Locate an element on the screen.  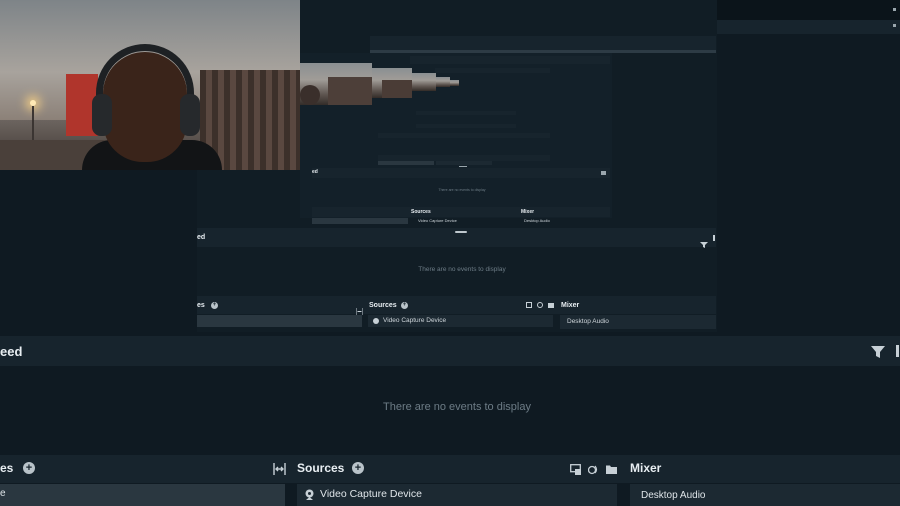
nested-scenes-title: es is located at coordinates (201, 305).